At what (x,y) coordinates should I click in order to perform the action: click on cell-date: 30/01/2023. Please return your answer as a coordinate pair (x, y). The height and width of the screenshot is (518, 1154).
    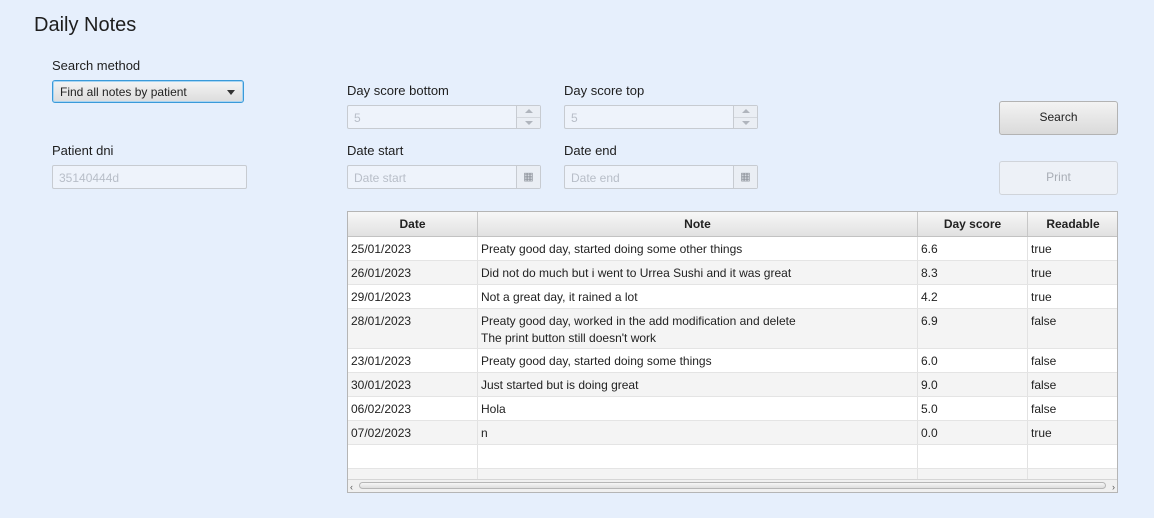
    Looking at the image, I should click on (413, 384).